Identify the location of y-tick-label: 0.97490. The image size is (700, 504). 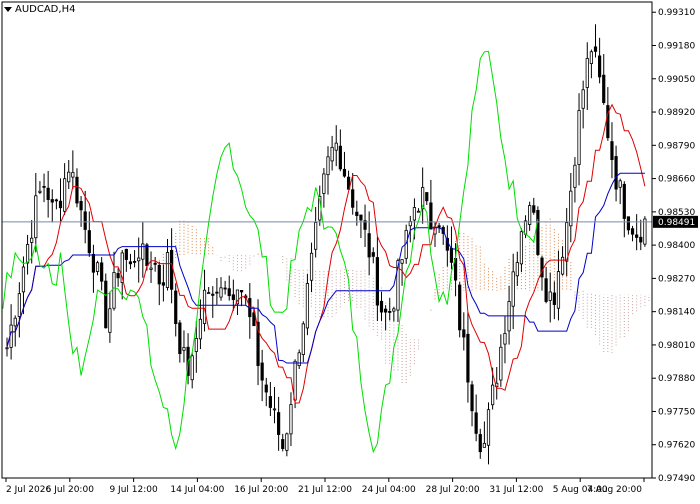
(676, 479).